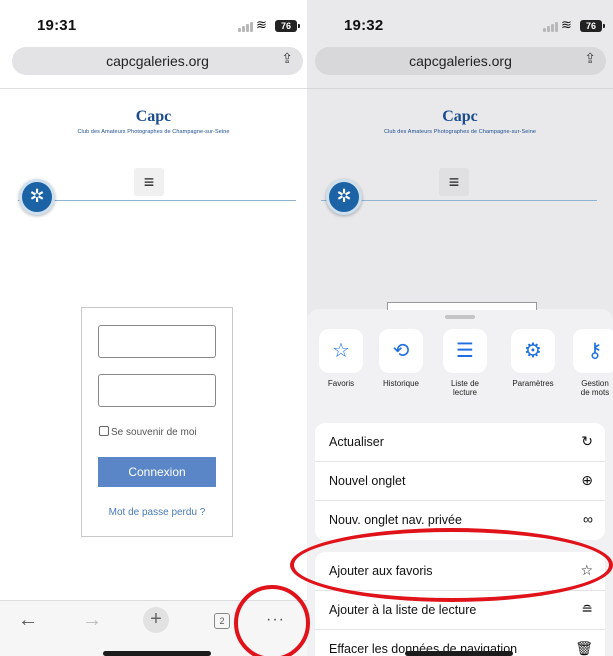 The height and width of the screenshot is (656, 613). What do you see at coordinates (156, 620) in the screenshot?
I see `new-tab-button: +` at bounding box center [156, 620].